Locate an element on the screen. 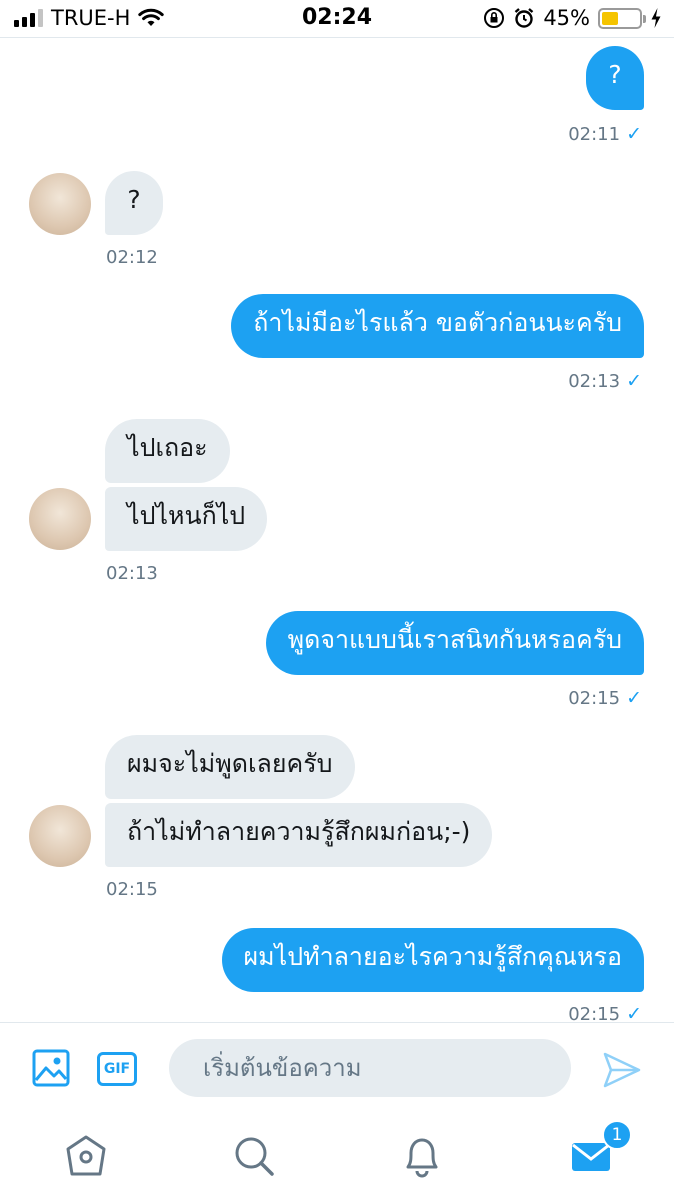 The height and width of the screenshot is (1200, 674). orientation-lock-icon is located at coordinates (494, 18).